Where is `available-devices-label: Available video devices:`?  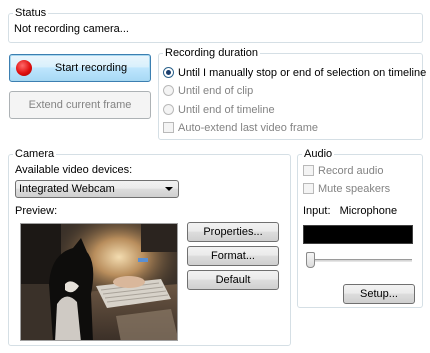
available-devices-label: Available video devices: is located at coordinates (74, 170).